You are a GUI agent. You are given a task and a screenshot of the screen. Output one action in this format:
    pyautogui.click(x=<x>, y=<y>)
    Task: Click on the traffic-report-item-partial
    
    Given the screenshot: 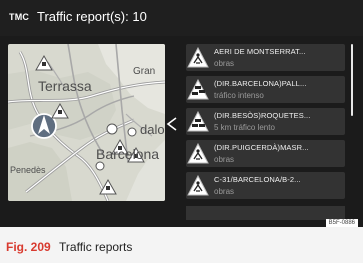 What is the action you would take?
    pyautogui.click(x=265, y=213)
    